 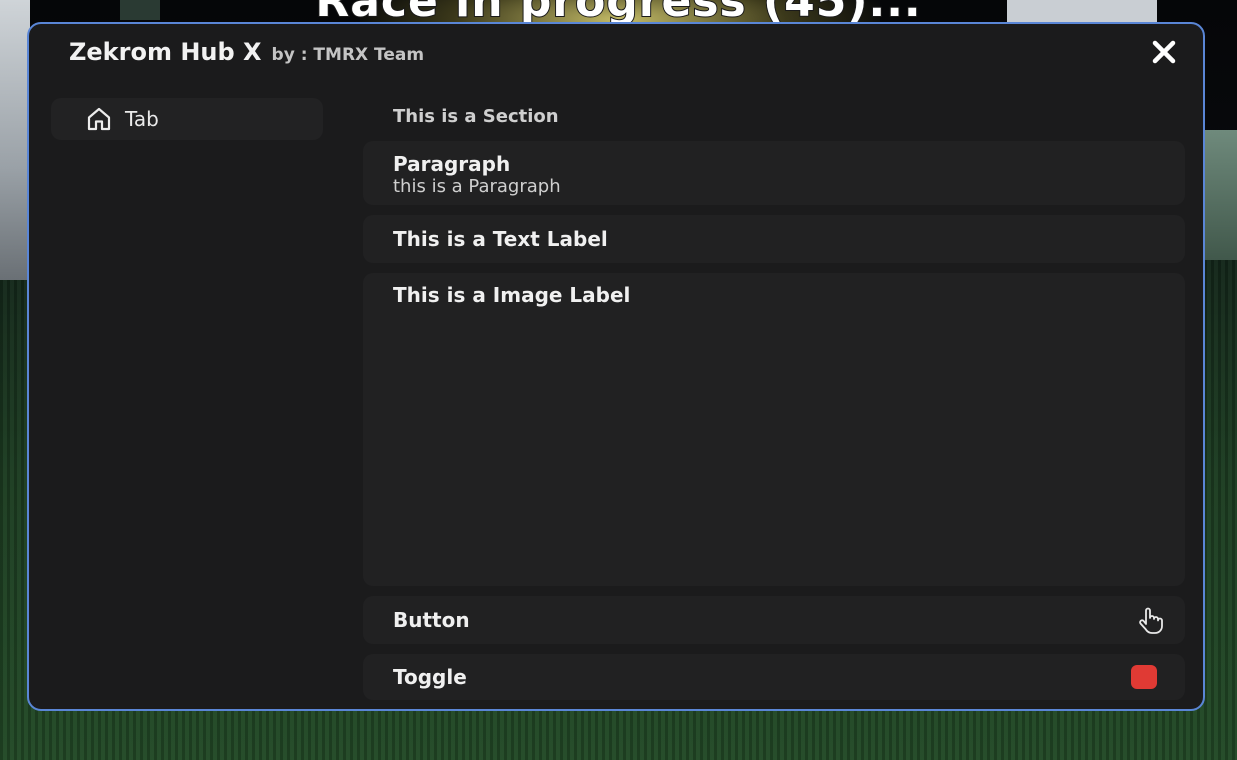 What do you see at coordinates (452, 164) in the screenshot?
I see `paragraph-title: Paragraph` at bounding box center [452, 164].